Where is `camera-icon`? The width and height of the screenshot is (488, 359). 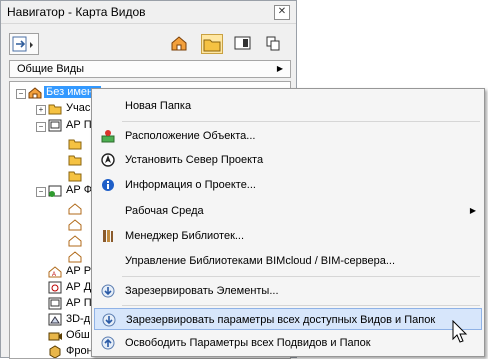 camera-icon is located at coordinates (55, 336).